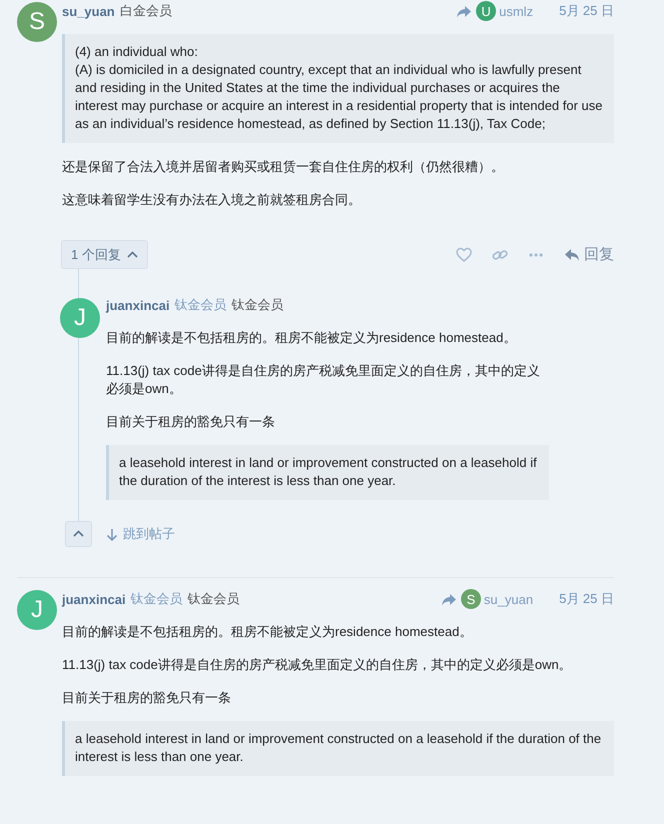 This screenshot has height=824, width=664. What do you see at coordinates (112, 534) in the screenshot?
I see `arrow-down-icon` at bounding box center [112, 534].